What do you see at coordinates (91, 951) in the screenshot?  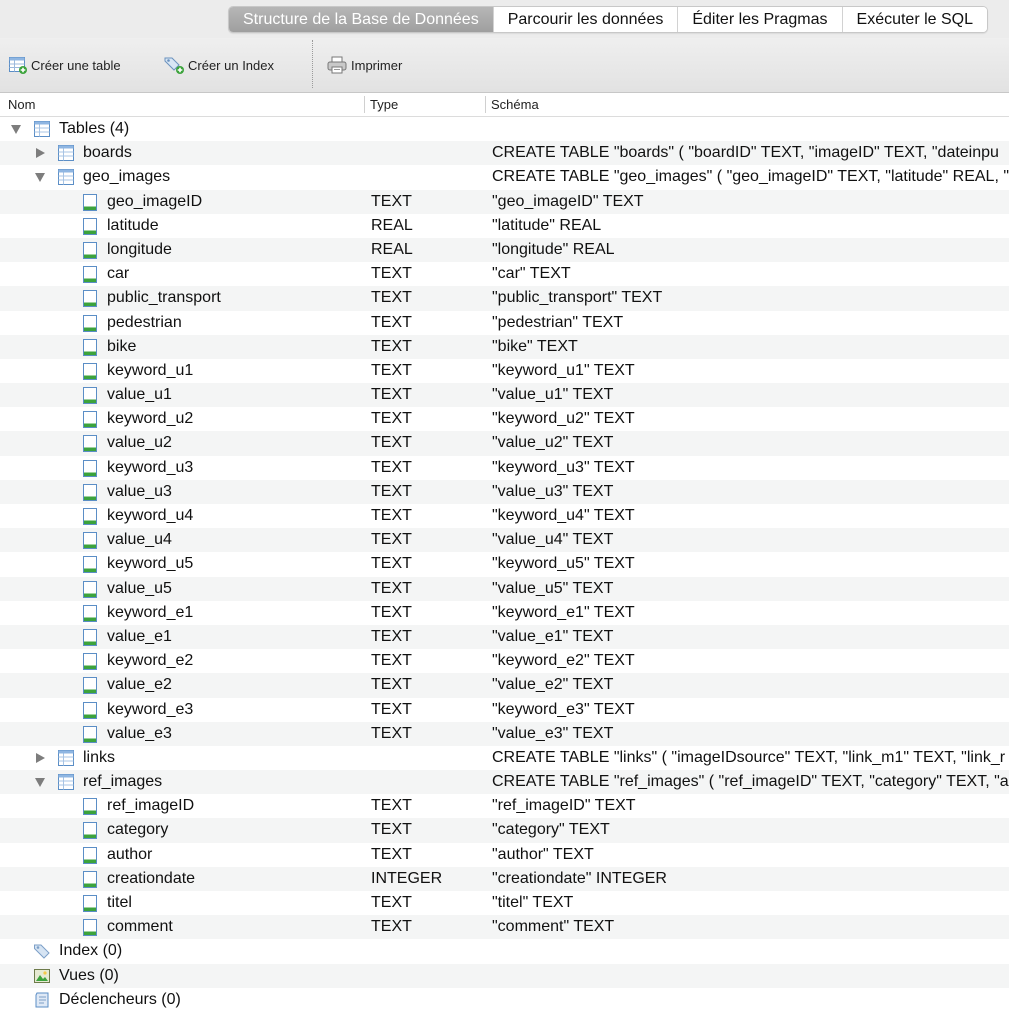 I see `node-name: Index (0)` at bounding box center [91, 951].